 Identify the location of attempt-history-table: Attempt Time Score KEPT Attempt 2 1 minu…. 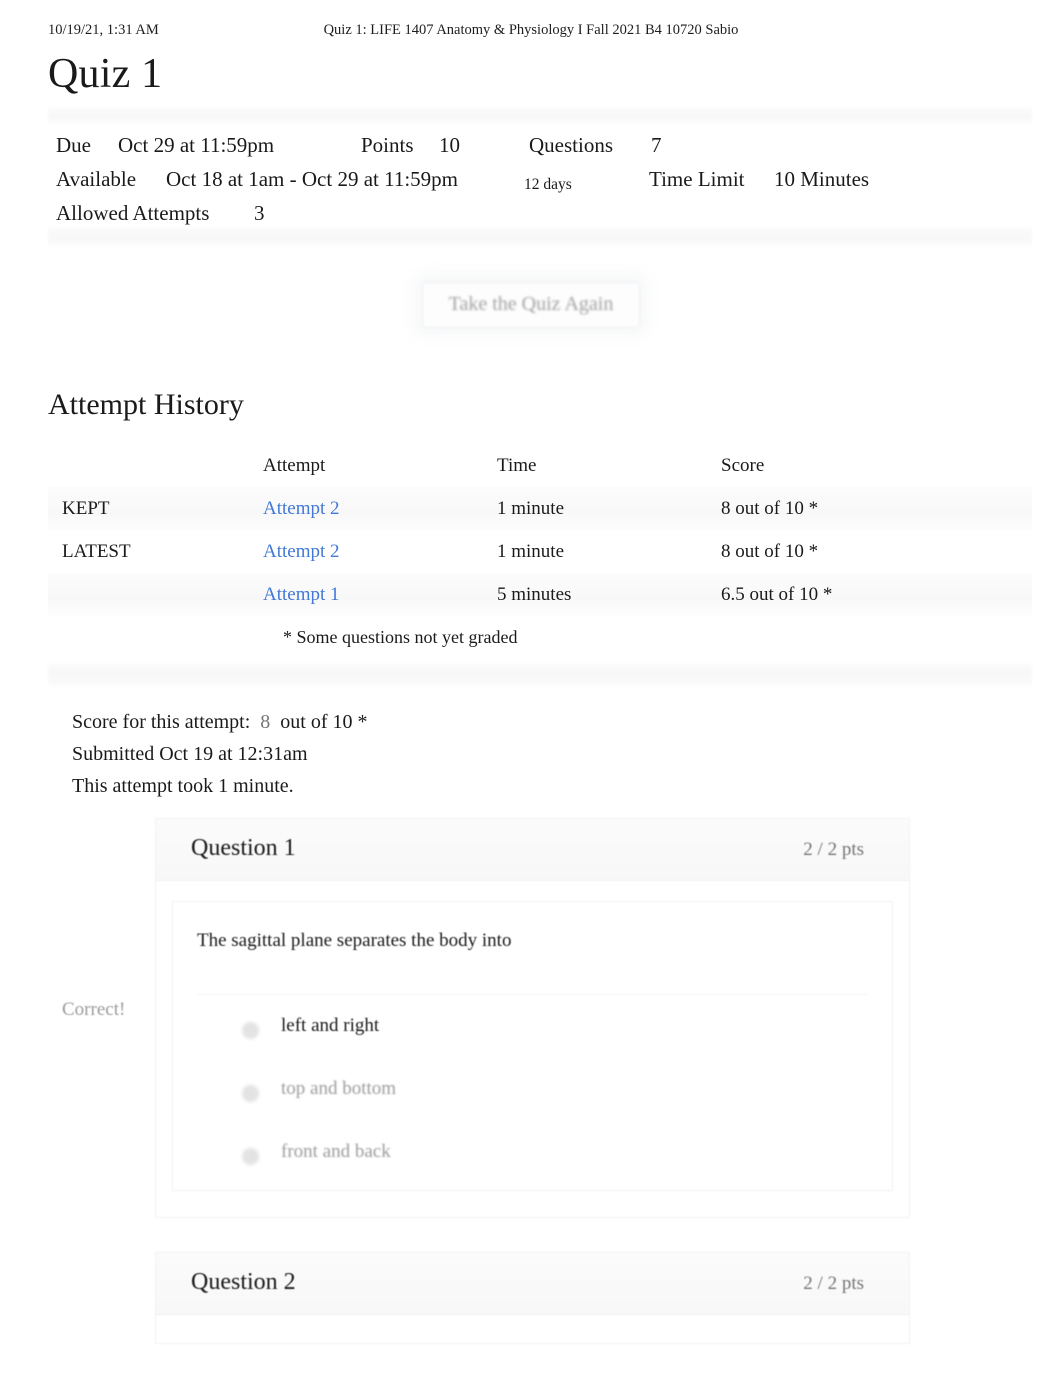
(540, 530).